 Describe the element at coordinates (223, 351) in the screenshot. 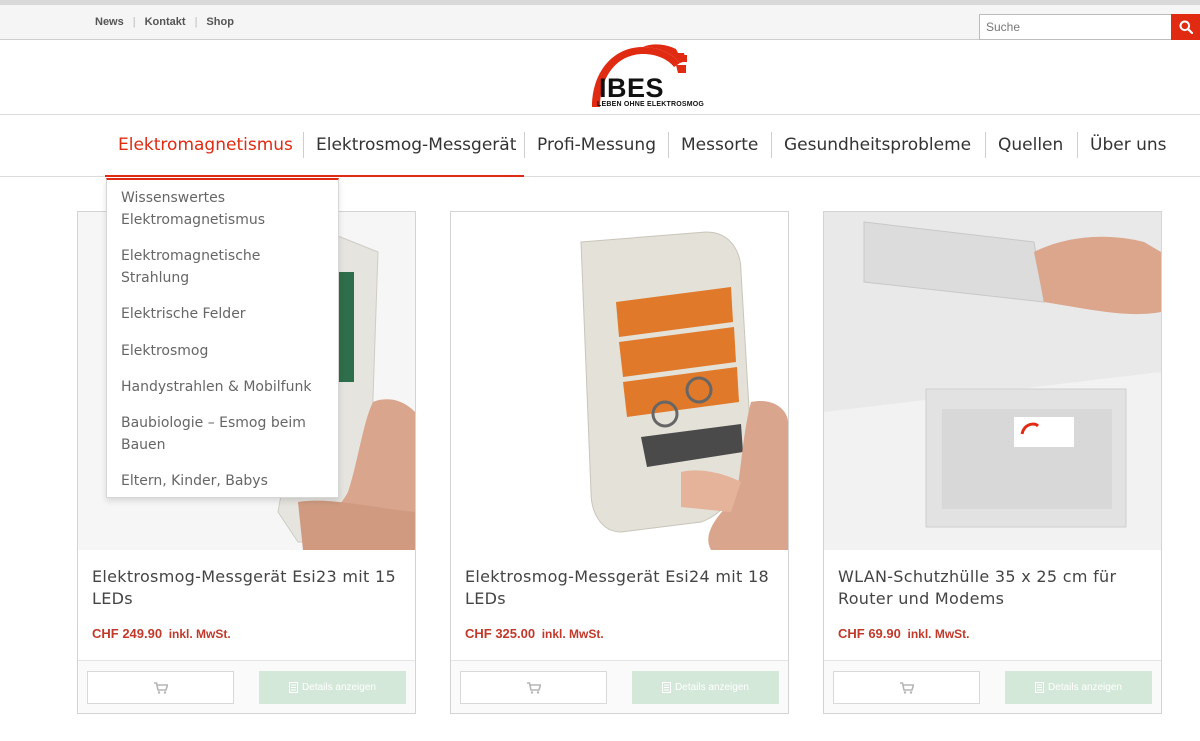

I see `dropdown-item-elektrosmog: Elektrosmog` at that location.